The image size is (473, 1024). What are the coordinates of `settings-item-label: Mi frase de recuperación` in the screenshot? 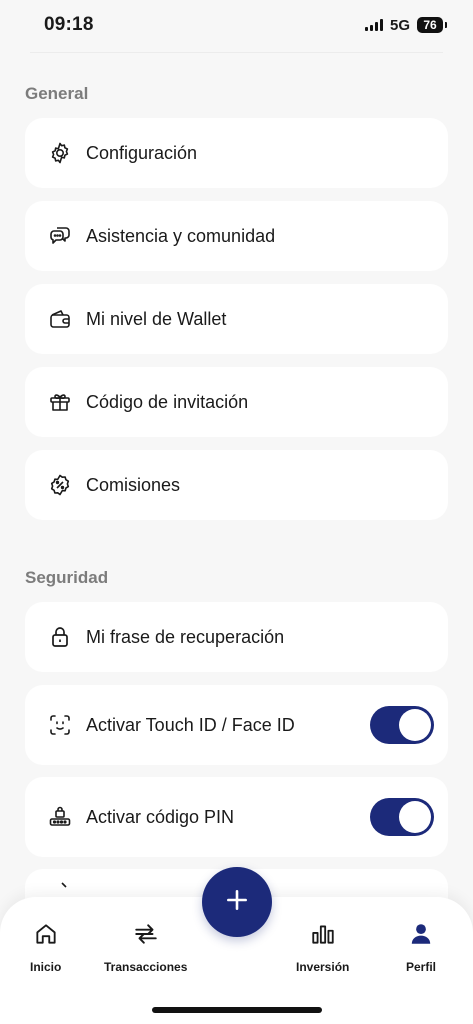 It's located at (185, 636).